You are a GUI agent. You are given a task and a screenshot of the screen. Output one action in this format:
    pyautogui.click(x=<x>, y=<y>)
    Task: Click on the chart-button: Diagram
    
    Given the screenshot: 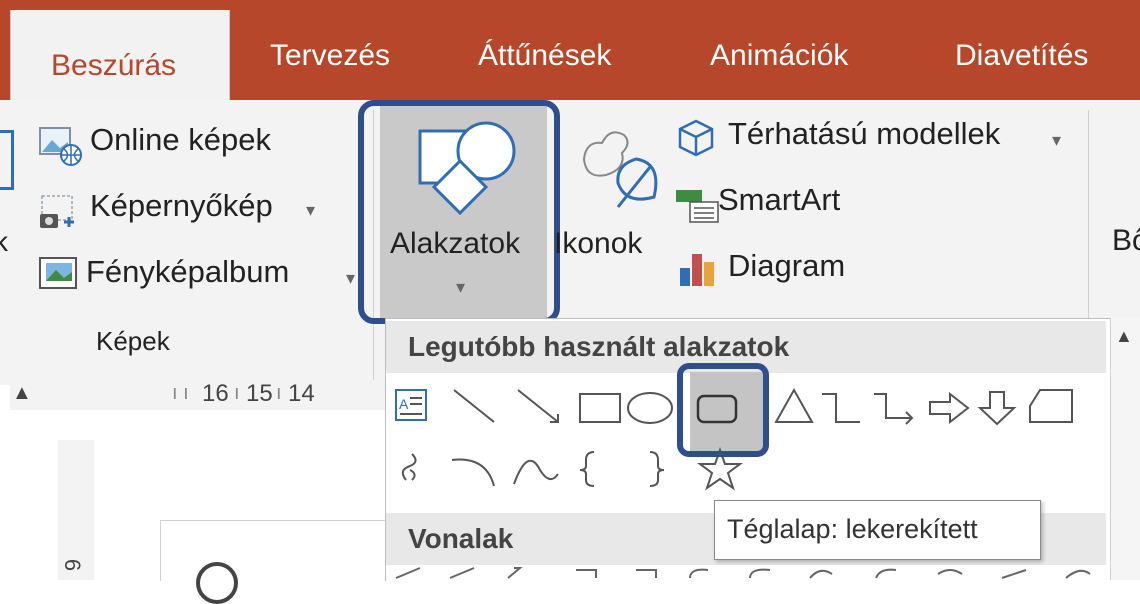 What is the action you would take?
    pyautogui.click(x=776, y=269)
    